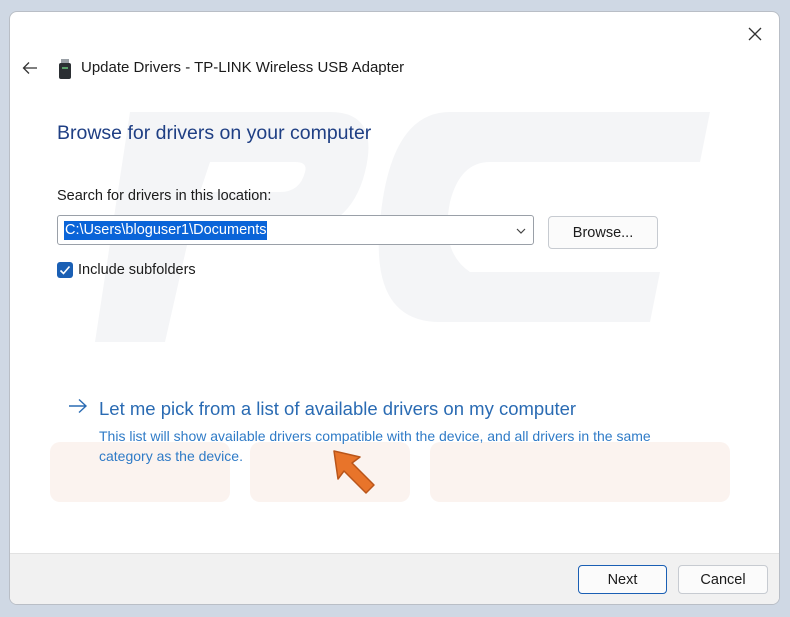 Image resolution: width=790 pixels, height=617 pixels. I want to click on include-subfolders-checkbox, so click(65, 270).